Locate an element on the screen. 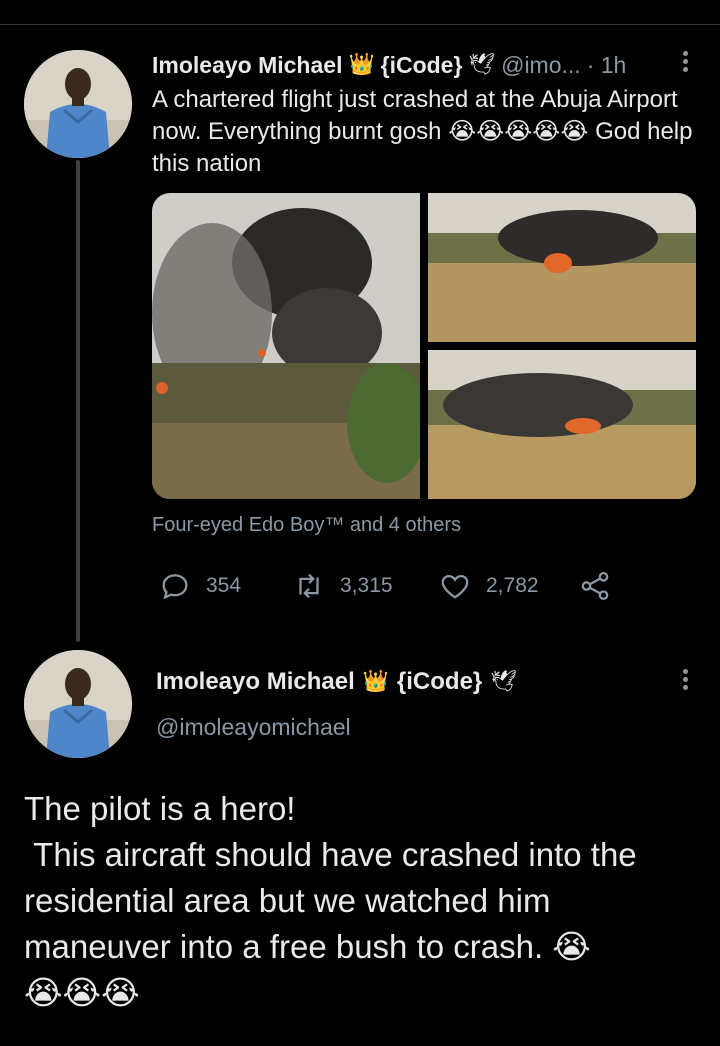 The image size is (720, 1046). tweet-header: Imoleayo Michael 👑 {iCode} 🕊 is located at coordinates (336, 682).